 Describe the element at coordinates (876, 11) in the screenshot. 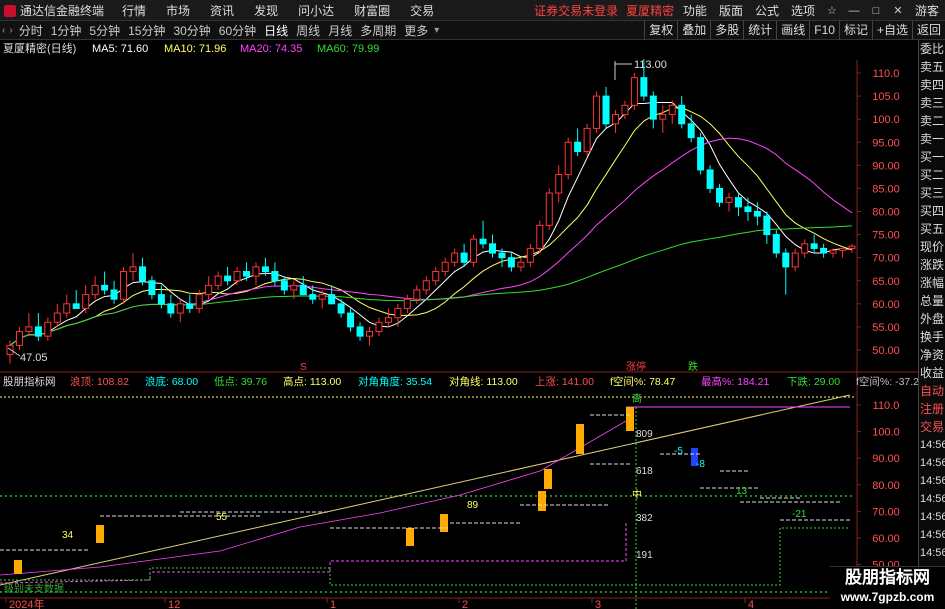

I see `maximize-icon: □` at that location.